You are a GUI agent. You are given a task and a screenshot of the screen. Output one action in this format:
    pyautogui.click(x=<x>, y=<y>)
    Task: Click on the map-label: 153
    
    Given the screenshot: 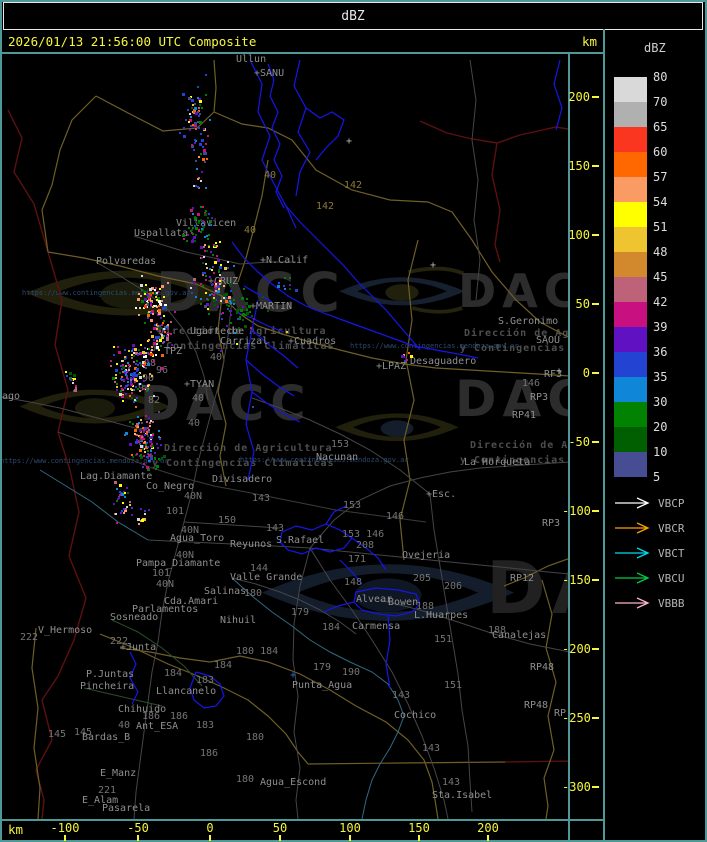 What is the action you would take?
    pyautogui.click(x=352, y=505)
    